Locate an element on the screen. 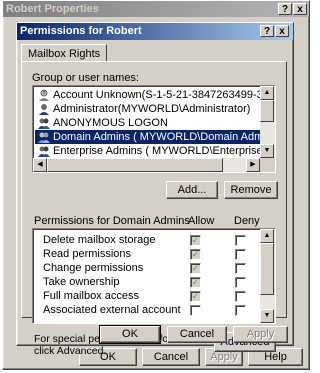 This screenshot has width=320, height=373. robert-properties-title: Robert Properties is located at coordinates (52, 9).